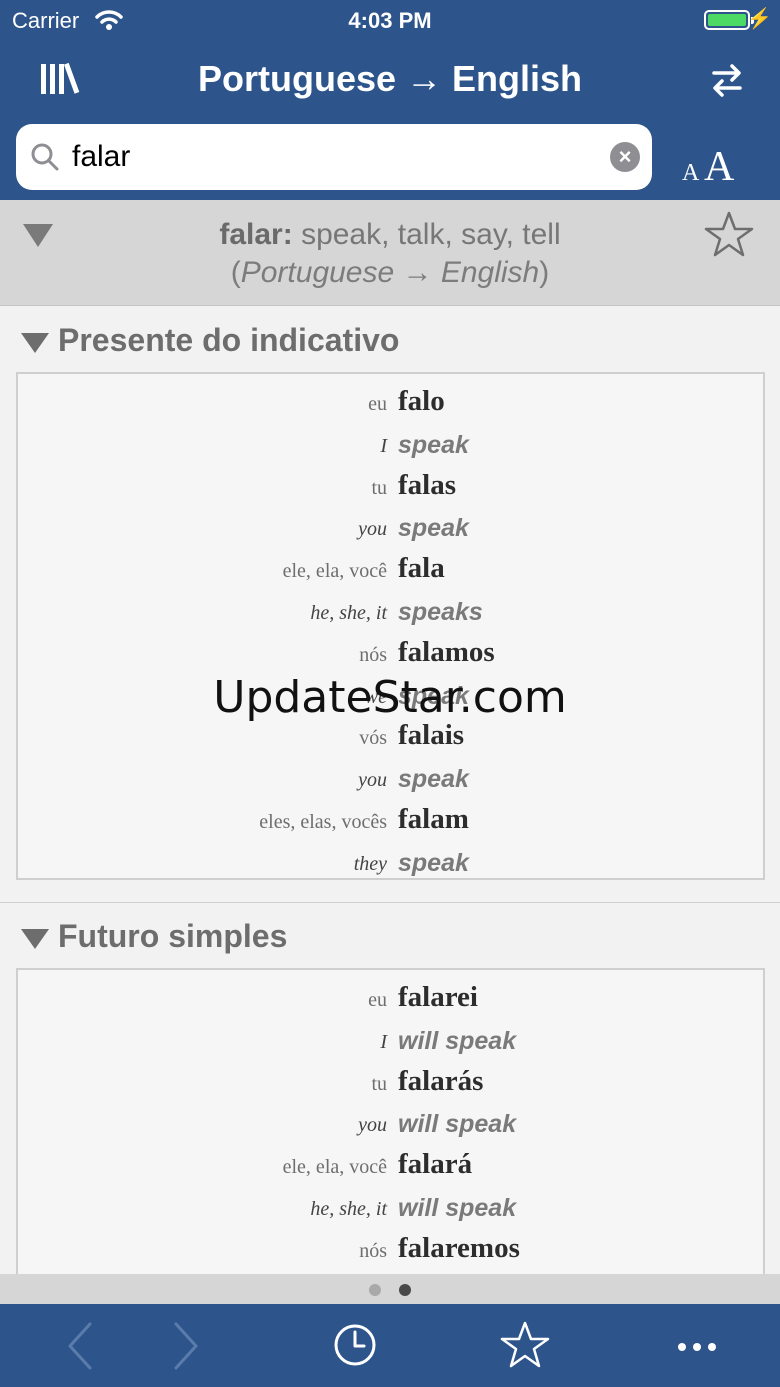 This screenshot has width=780, height=1387. Describe the element at coordinates (390, 253) in the screenshot. I see `entry-header` at that location.